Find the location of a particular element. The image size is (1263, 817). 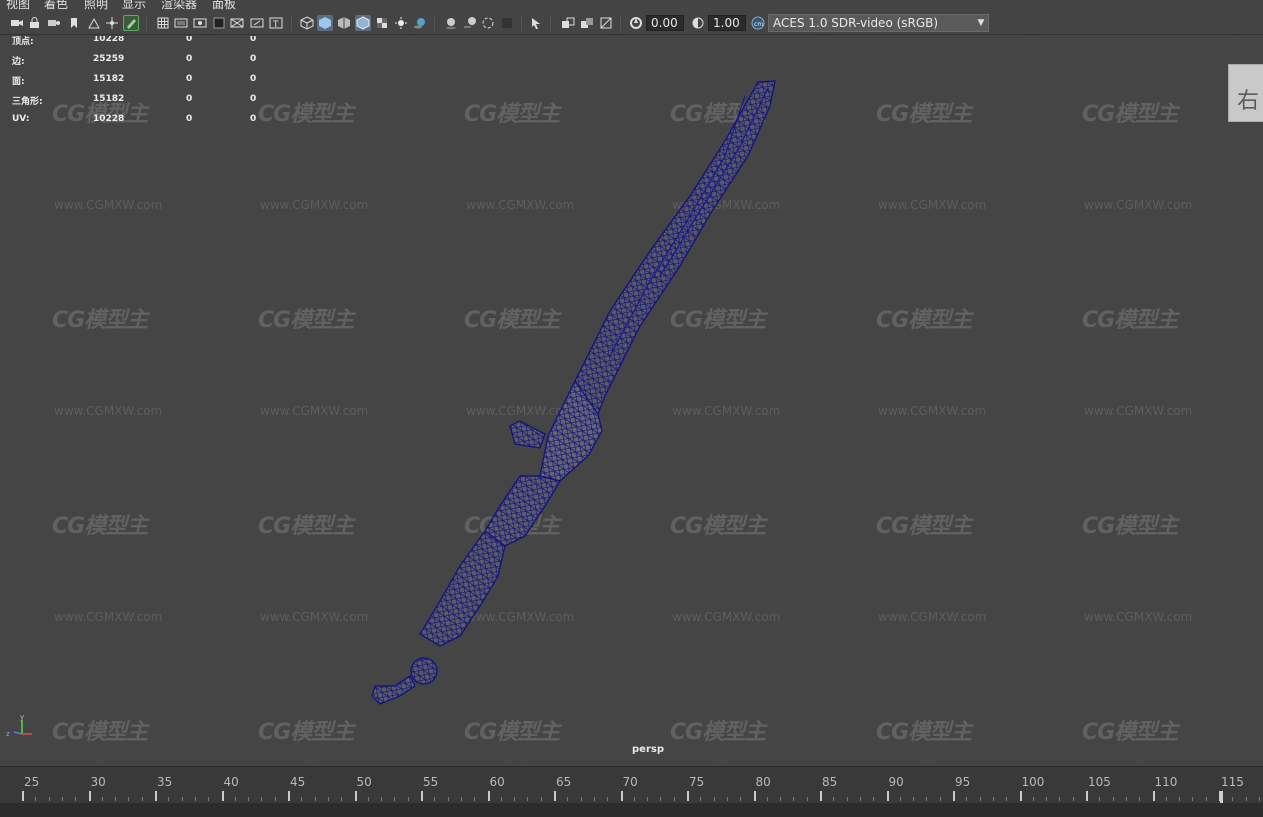

bookmark-icon is located at coordinates (74, 23).